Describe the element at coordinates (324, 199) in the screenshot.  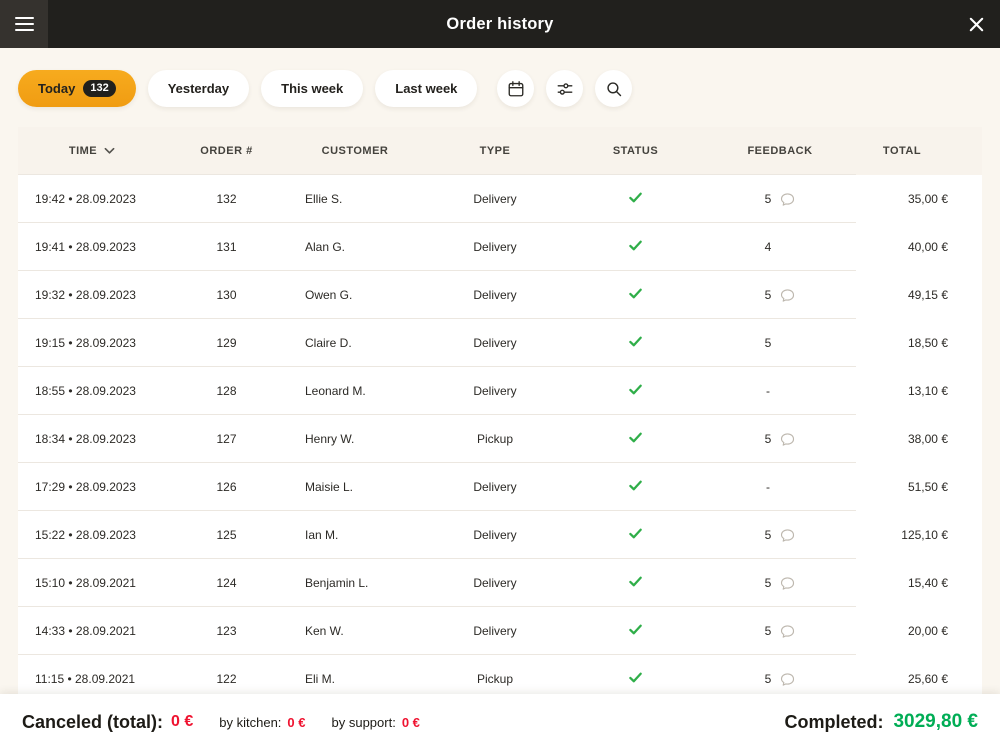
I see `customer-name: Ellie S.` at that location.